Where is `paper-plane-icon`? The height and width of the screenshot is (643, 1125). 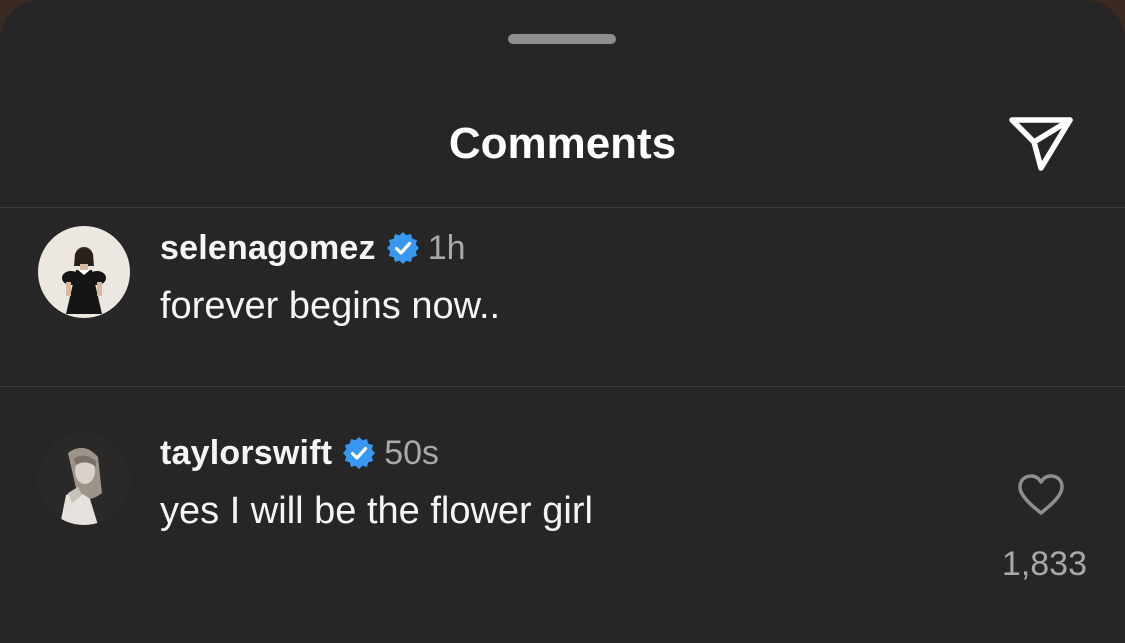
paper-plane-icon is located at coordinates (1041, 144).